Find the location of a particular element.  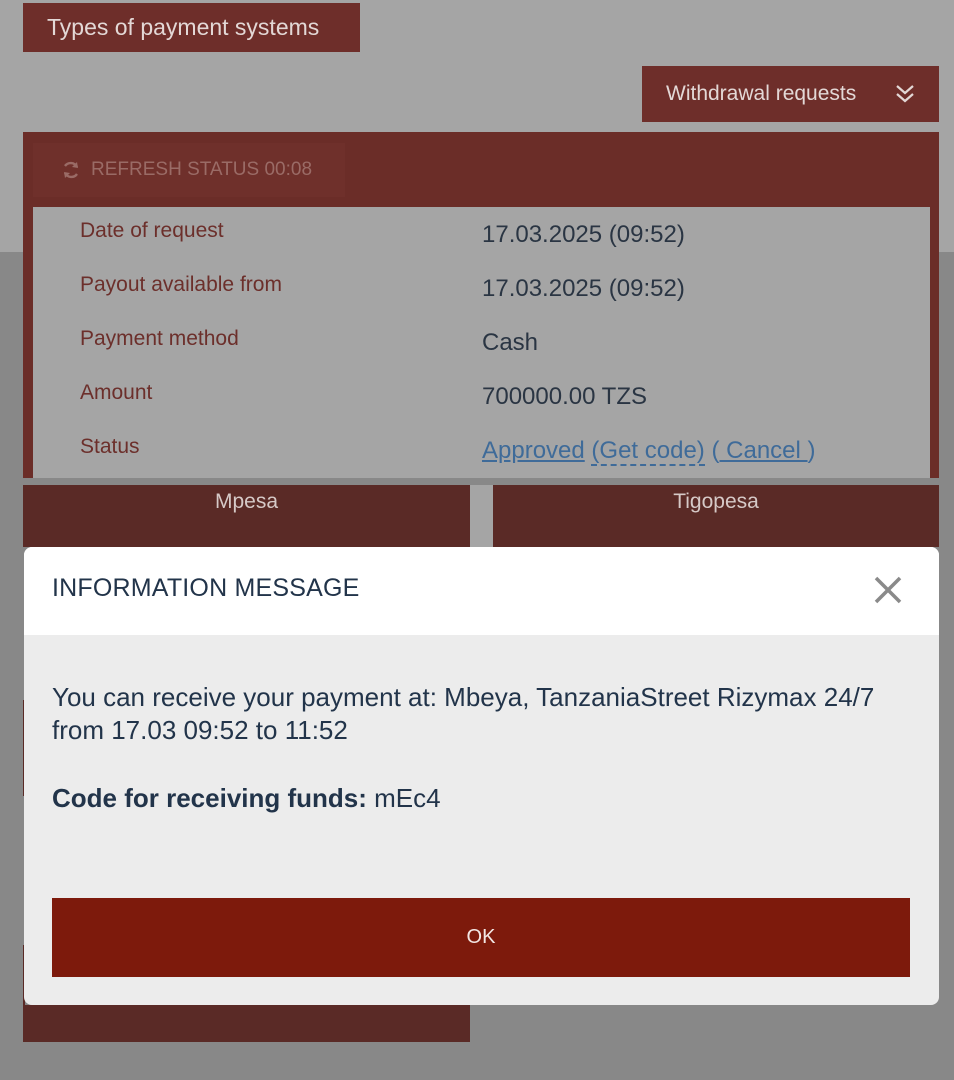

funds-code: Code for receiving funds: mEc4 is located at coordinates (246, 798).